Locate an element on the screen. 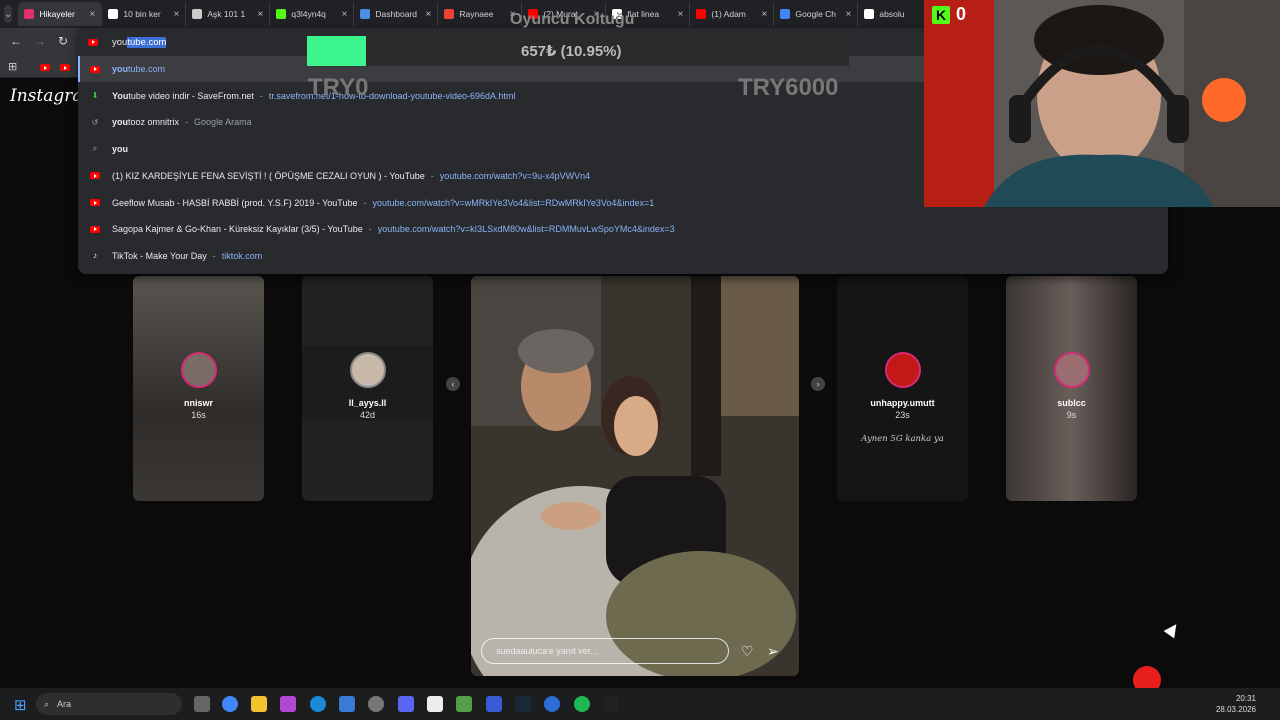  story-username: ll_ayys.ll is located at coordinates (367, 403).